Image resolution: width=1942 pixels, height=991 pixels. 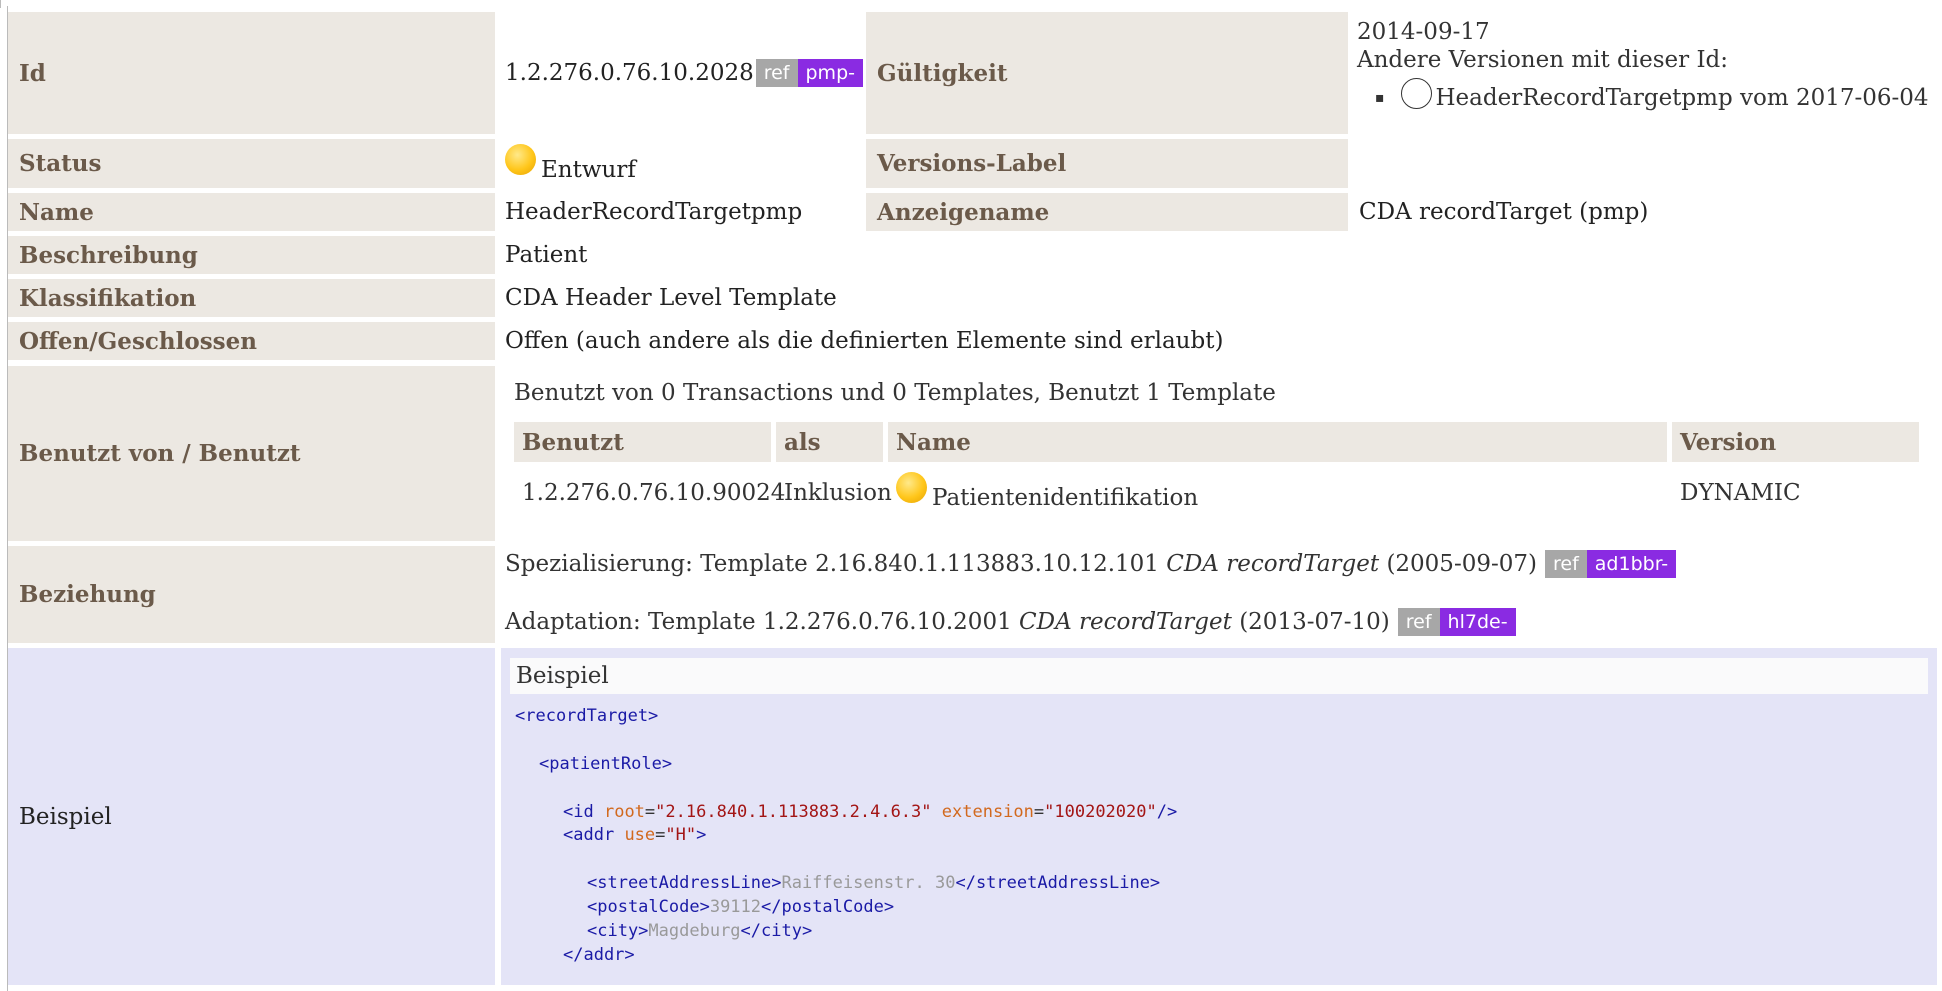 What do you see at coordinates (642, 442) in the screenshot?
I see `col-header-used: Benutzt` at bounding box center [642, 442].